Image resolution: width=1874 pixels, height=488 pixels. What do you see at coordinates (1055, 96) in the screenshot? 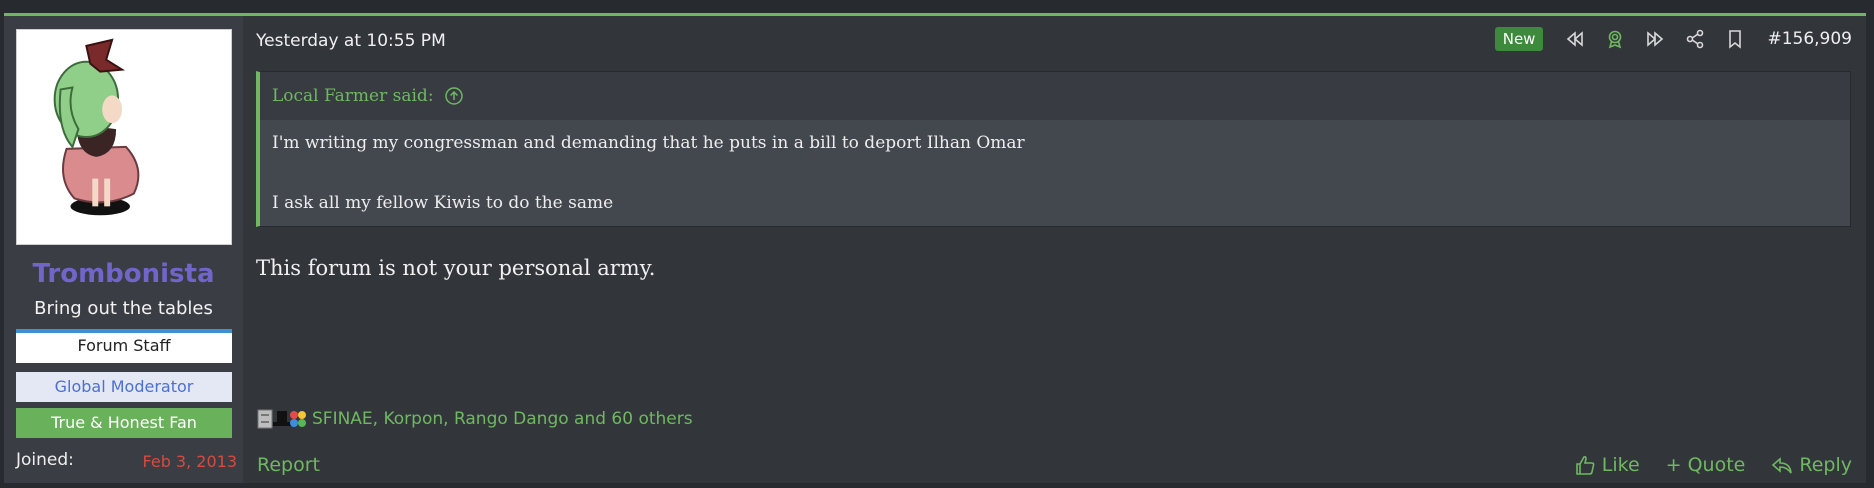
I see `quote-header: Local Farmer said:` at bounding box center [1055, 96].